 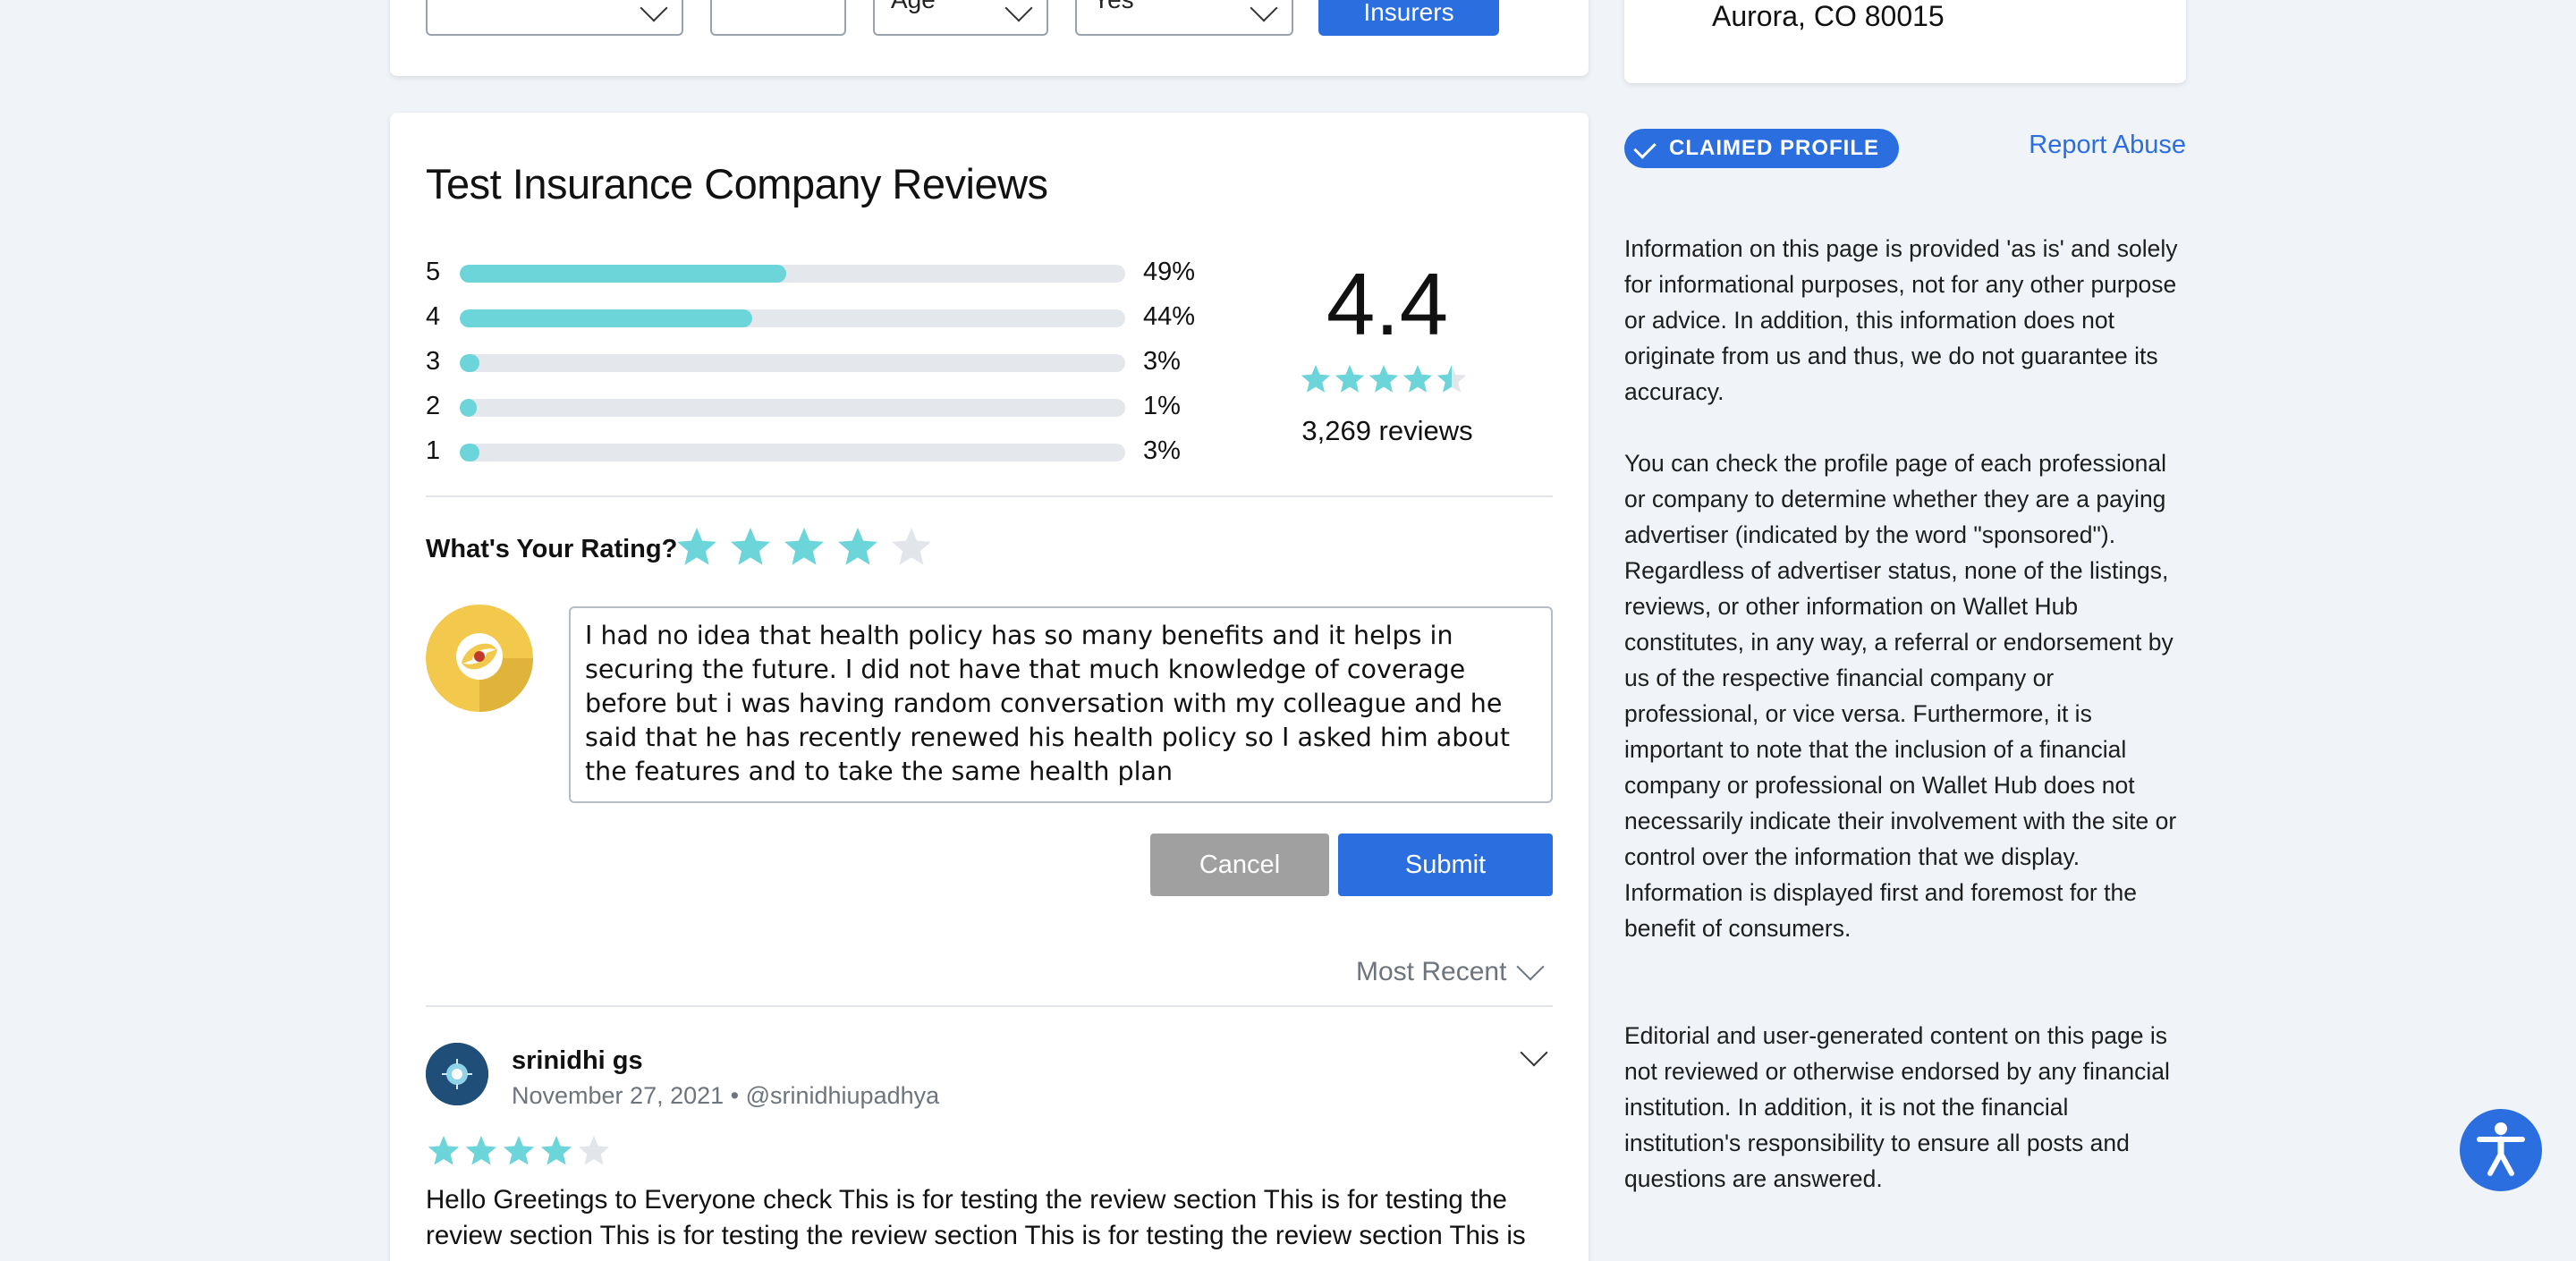 I want to click on accessibility-icon, so click(x=2501, y=1149).